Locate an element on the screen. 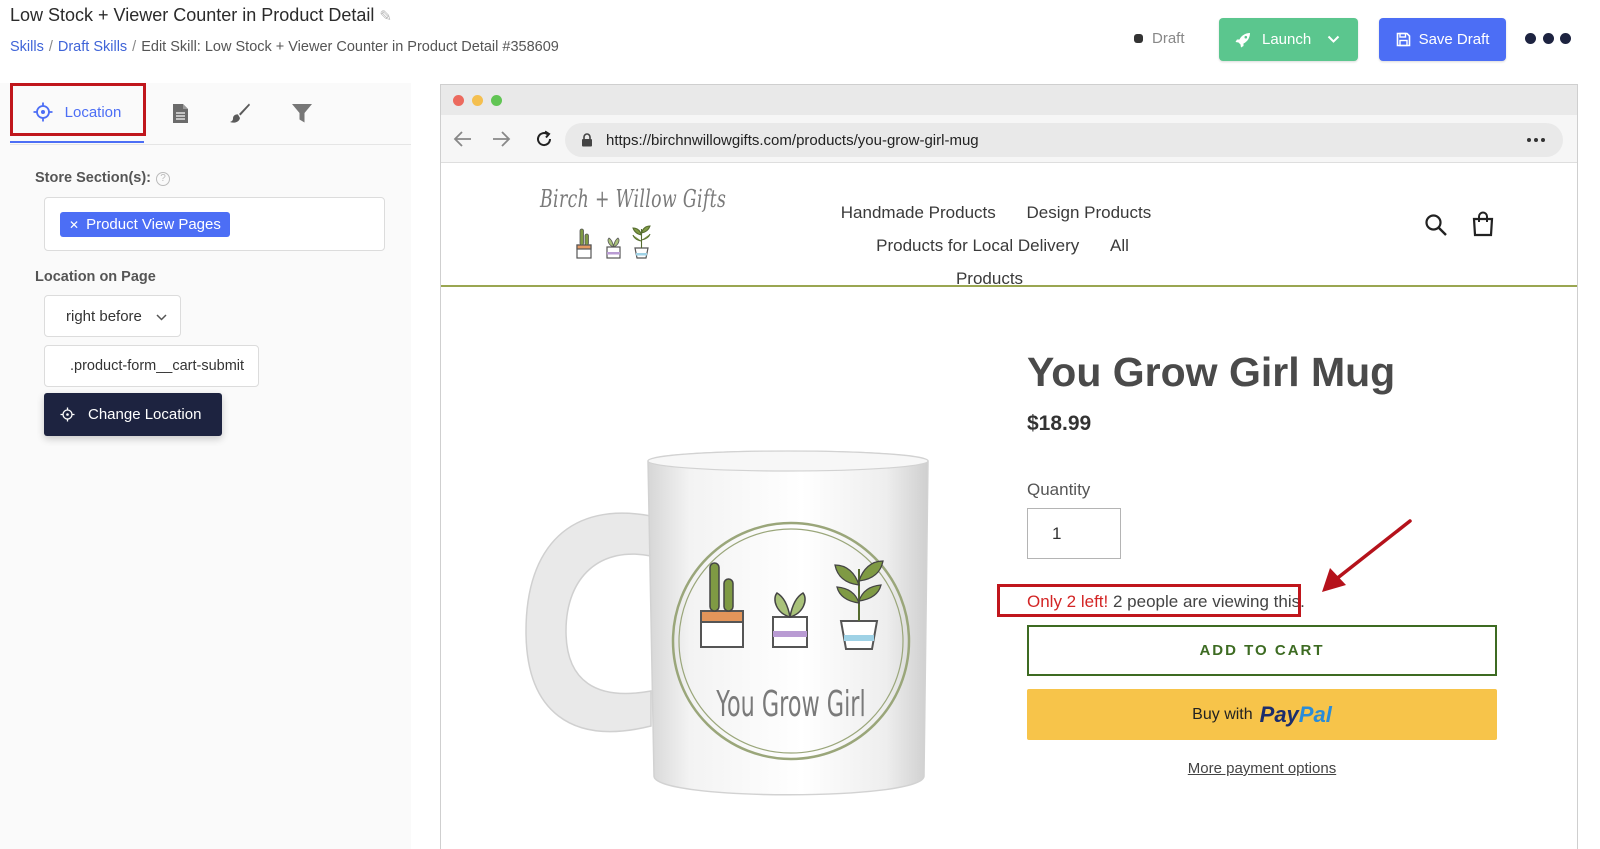 This screenshot has width=1600, height=849. status-badge: Draft is located at coordinates (1159, 38).